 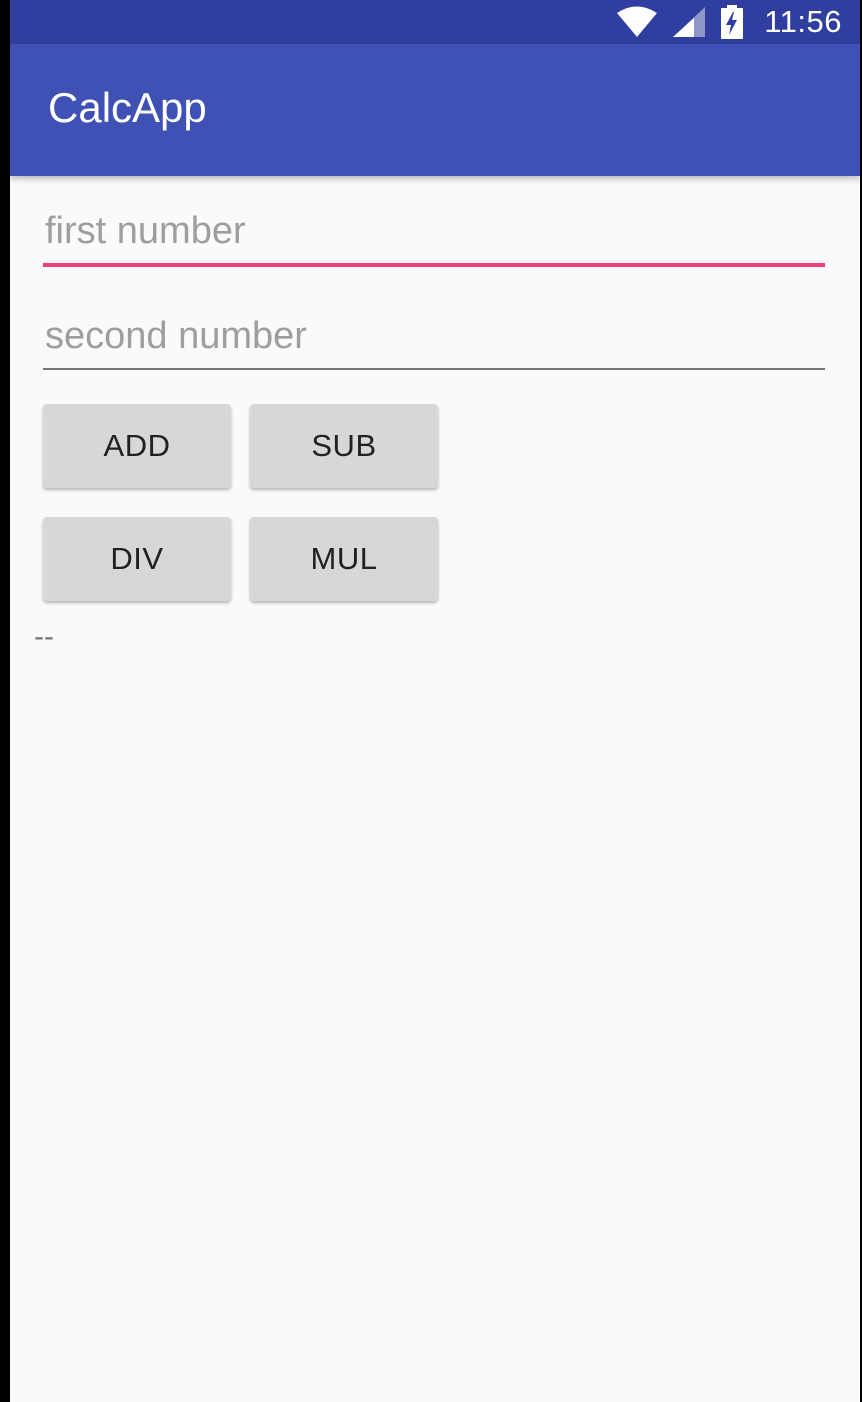 I want to click on second-number-field, so click(x=435, y=340).